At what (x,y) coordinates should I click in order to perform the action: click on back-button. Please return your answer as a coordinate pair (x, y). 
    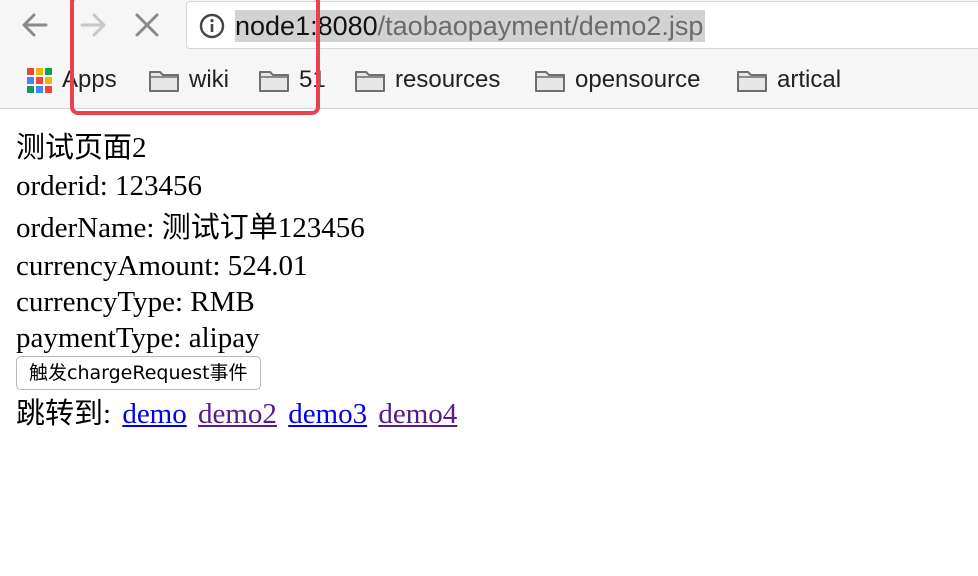
    Looking at the image, I should click on (35, 25).